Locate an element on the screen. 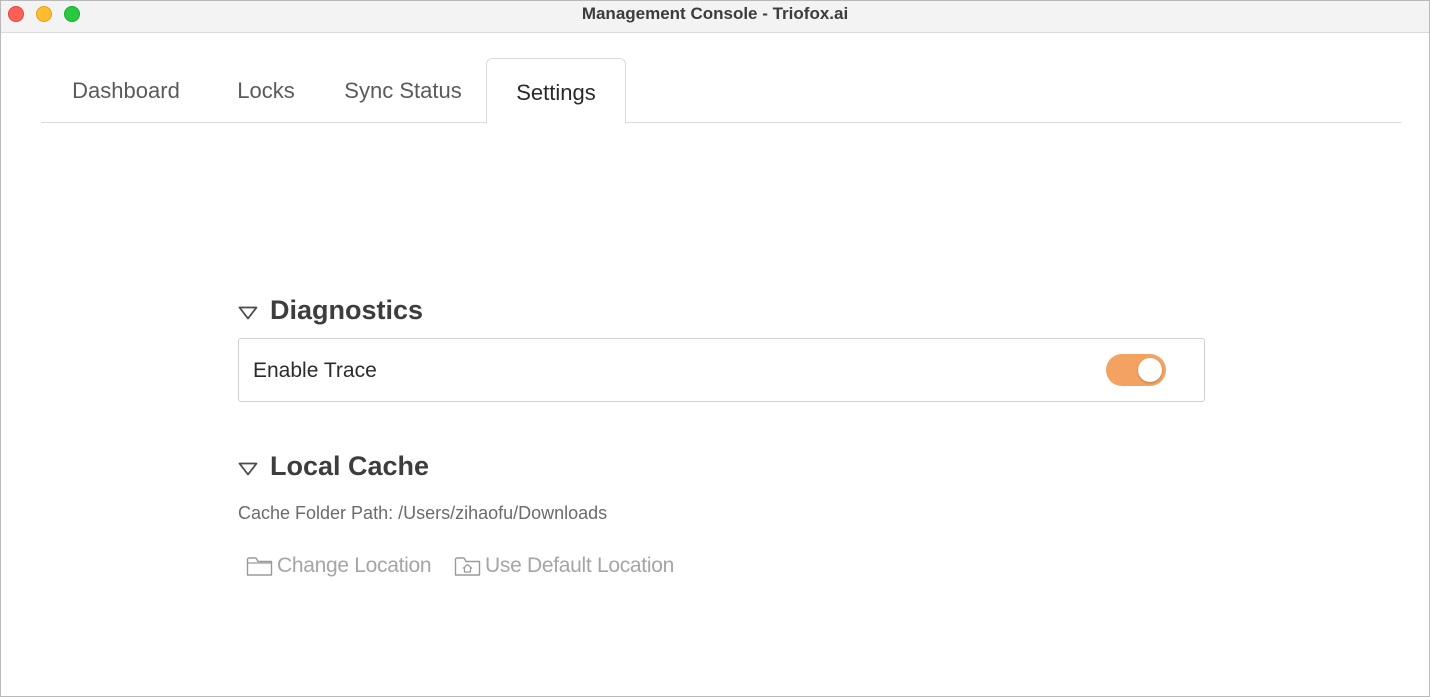 This screenshot has width=1430, height=697. local-cache-section-header: Local Cache is located at coordinates (333, 466).